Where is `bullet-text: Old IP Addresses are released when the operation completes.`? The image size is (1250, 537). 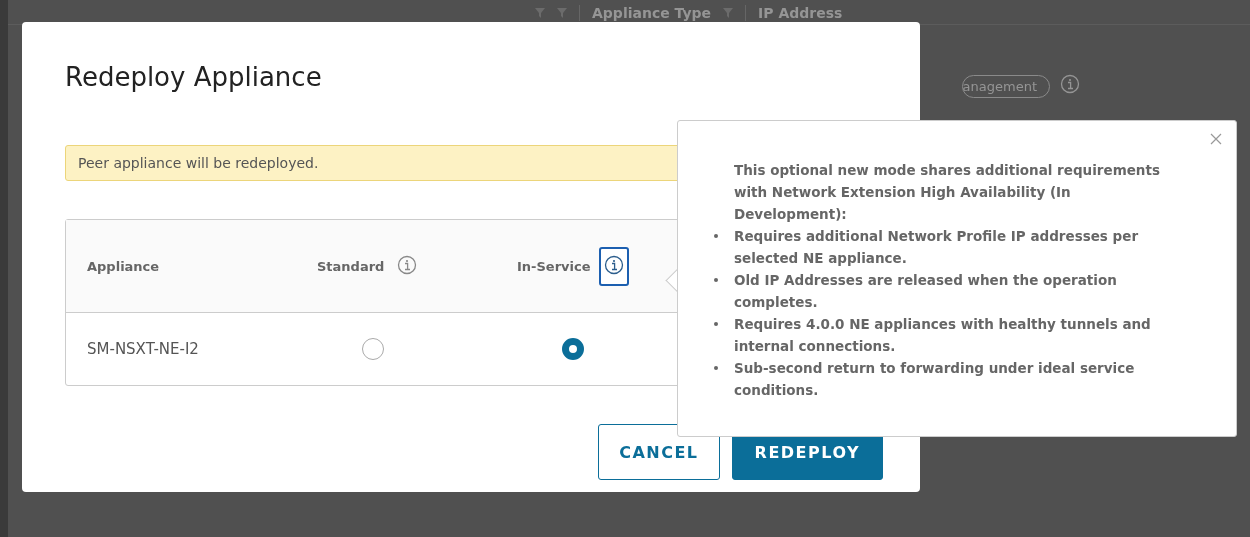
bullet-text: Old IP Addresses are released when the operation completes. is located at coordinates (925, 291).